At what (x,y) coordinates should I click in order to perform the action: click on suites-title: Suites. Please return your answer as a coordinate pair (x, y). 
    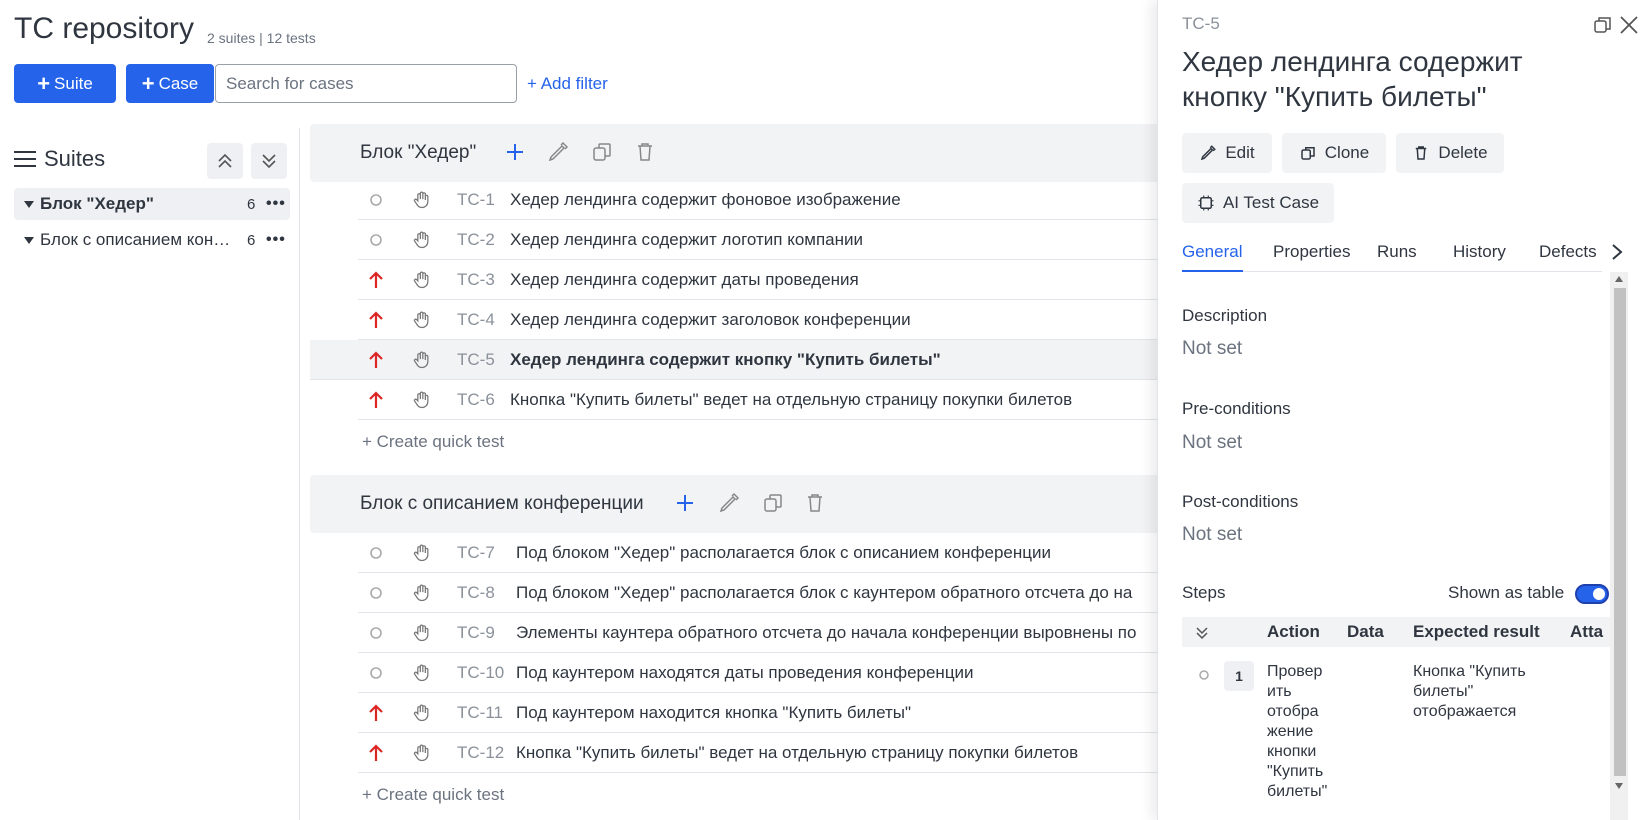
    Looking at the image, I should click on (75, 158).